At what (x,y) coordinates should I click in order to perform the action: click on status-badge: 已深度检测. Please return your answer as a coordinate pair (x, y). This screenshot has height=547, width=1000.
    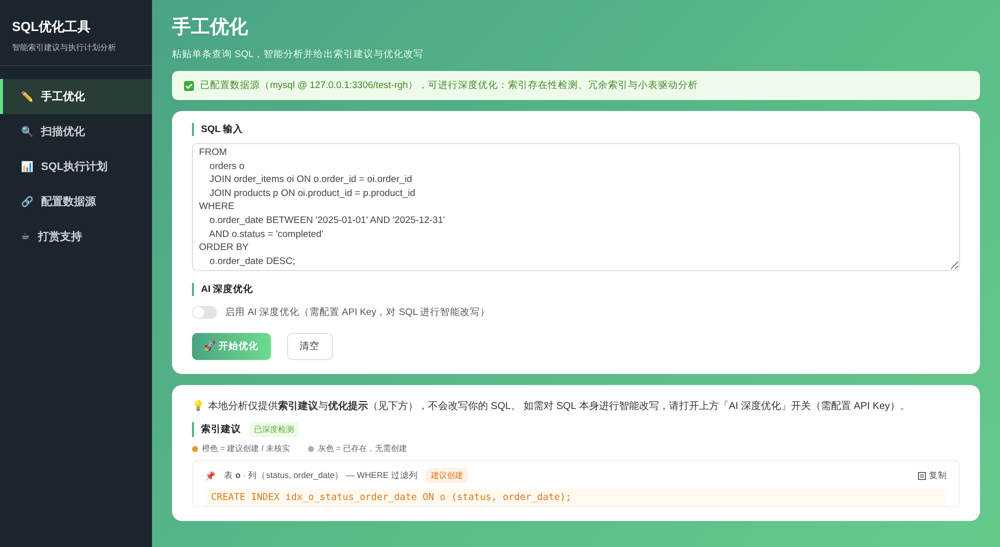
    Looking at the image, I should click on (274, 429).